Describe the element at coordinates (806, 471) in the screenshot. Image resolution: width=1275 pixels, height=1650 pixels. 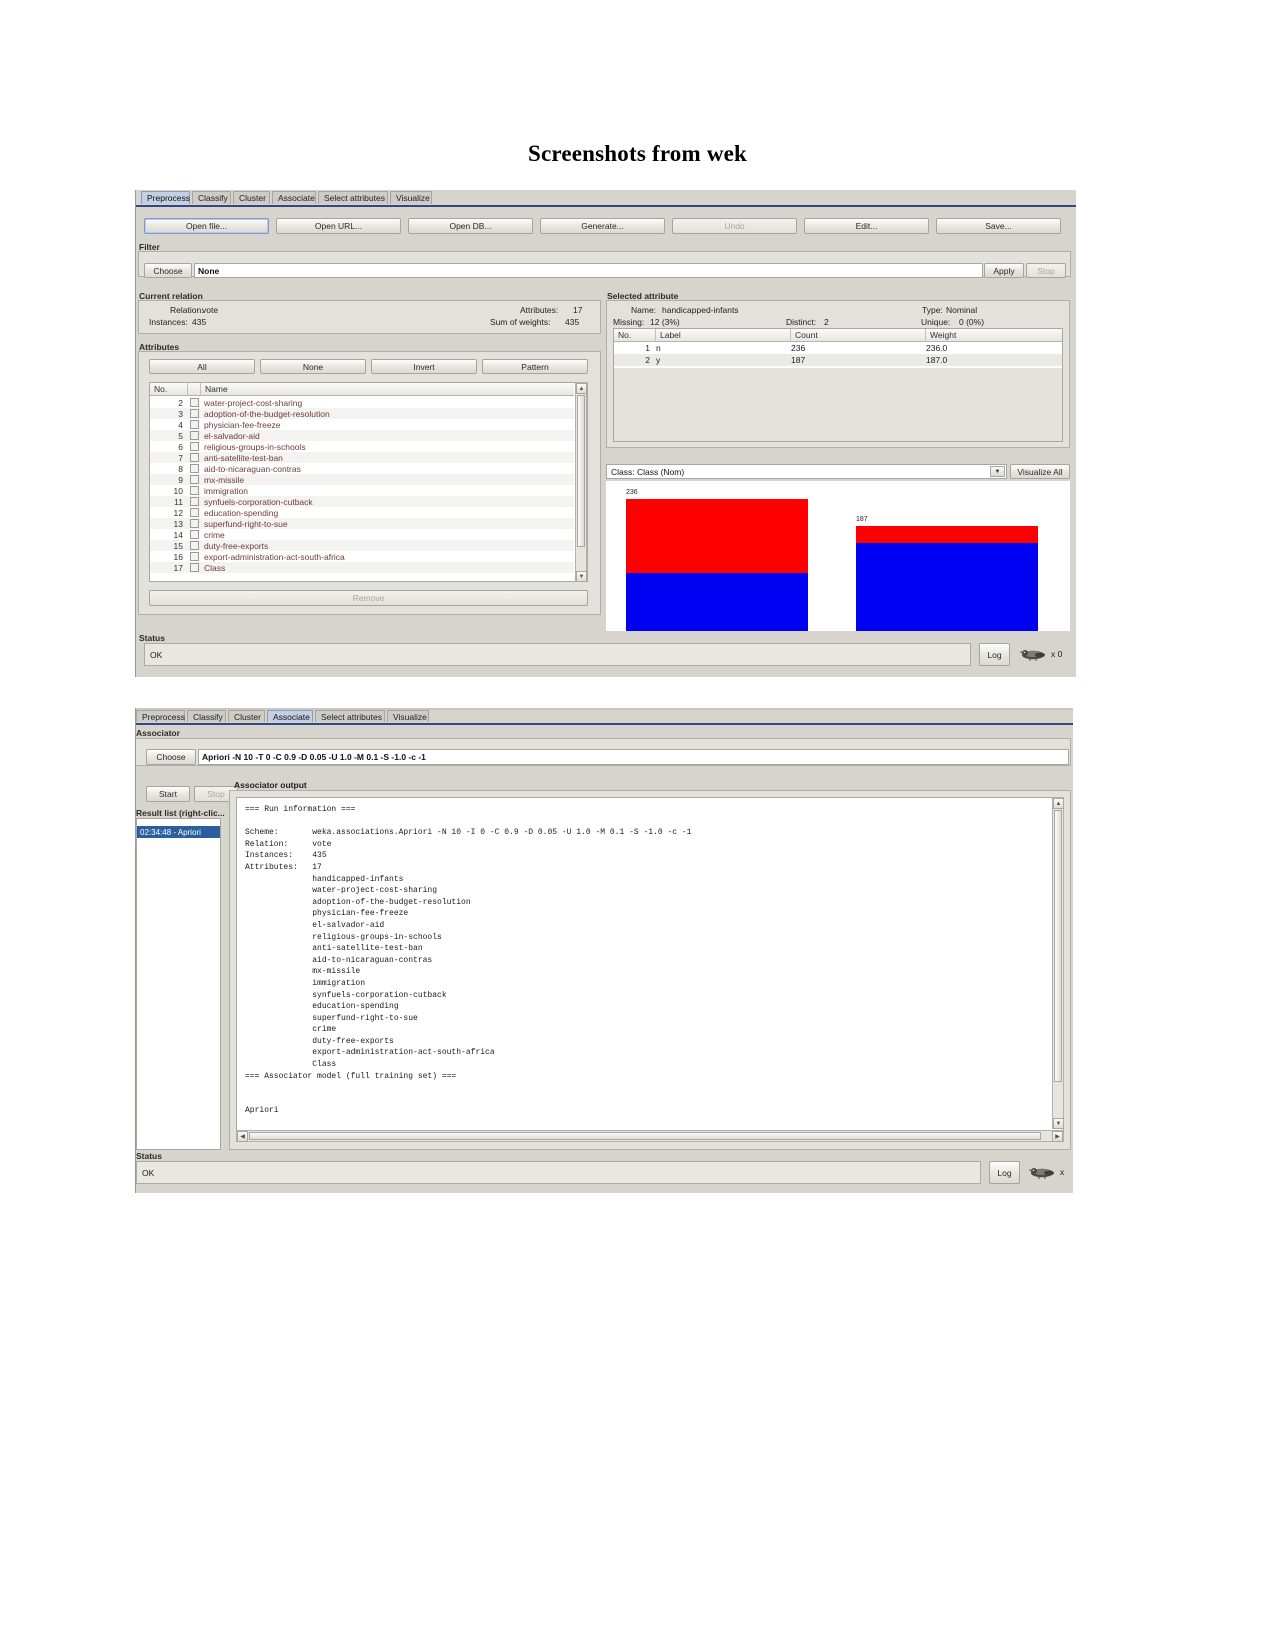
I see `class-selector-combo: Class: Class (Nom) ▼` at that location.